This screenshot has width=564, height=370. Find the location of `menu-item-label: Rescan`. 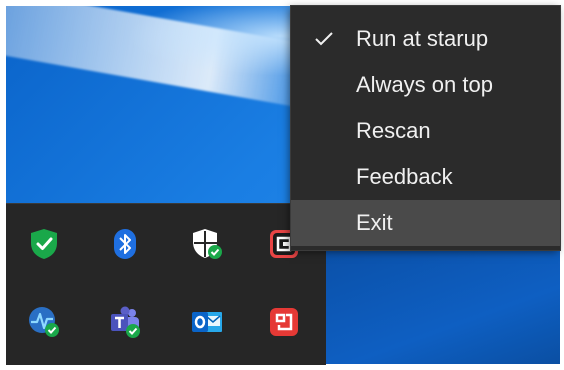

menu-item-label: Rescan is located at coordinates (393, 130).